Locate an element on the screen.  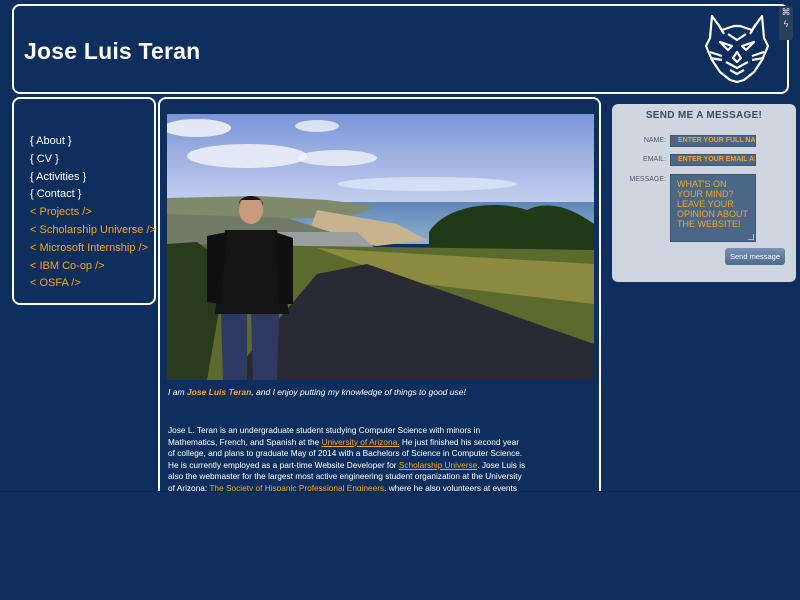
send-message-button: Send message is located at coordinates (755, 256).